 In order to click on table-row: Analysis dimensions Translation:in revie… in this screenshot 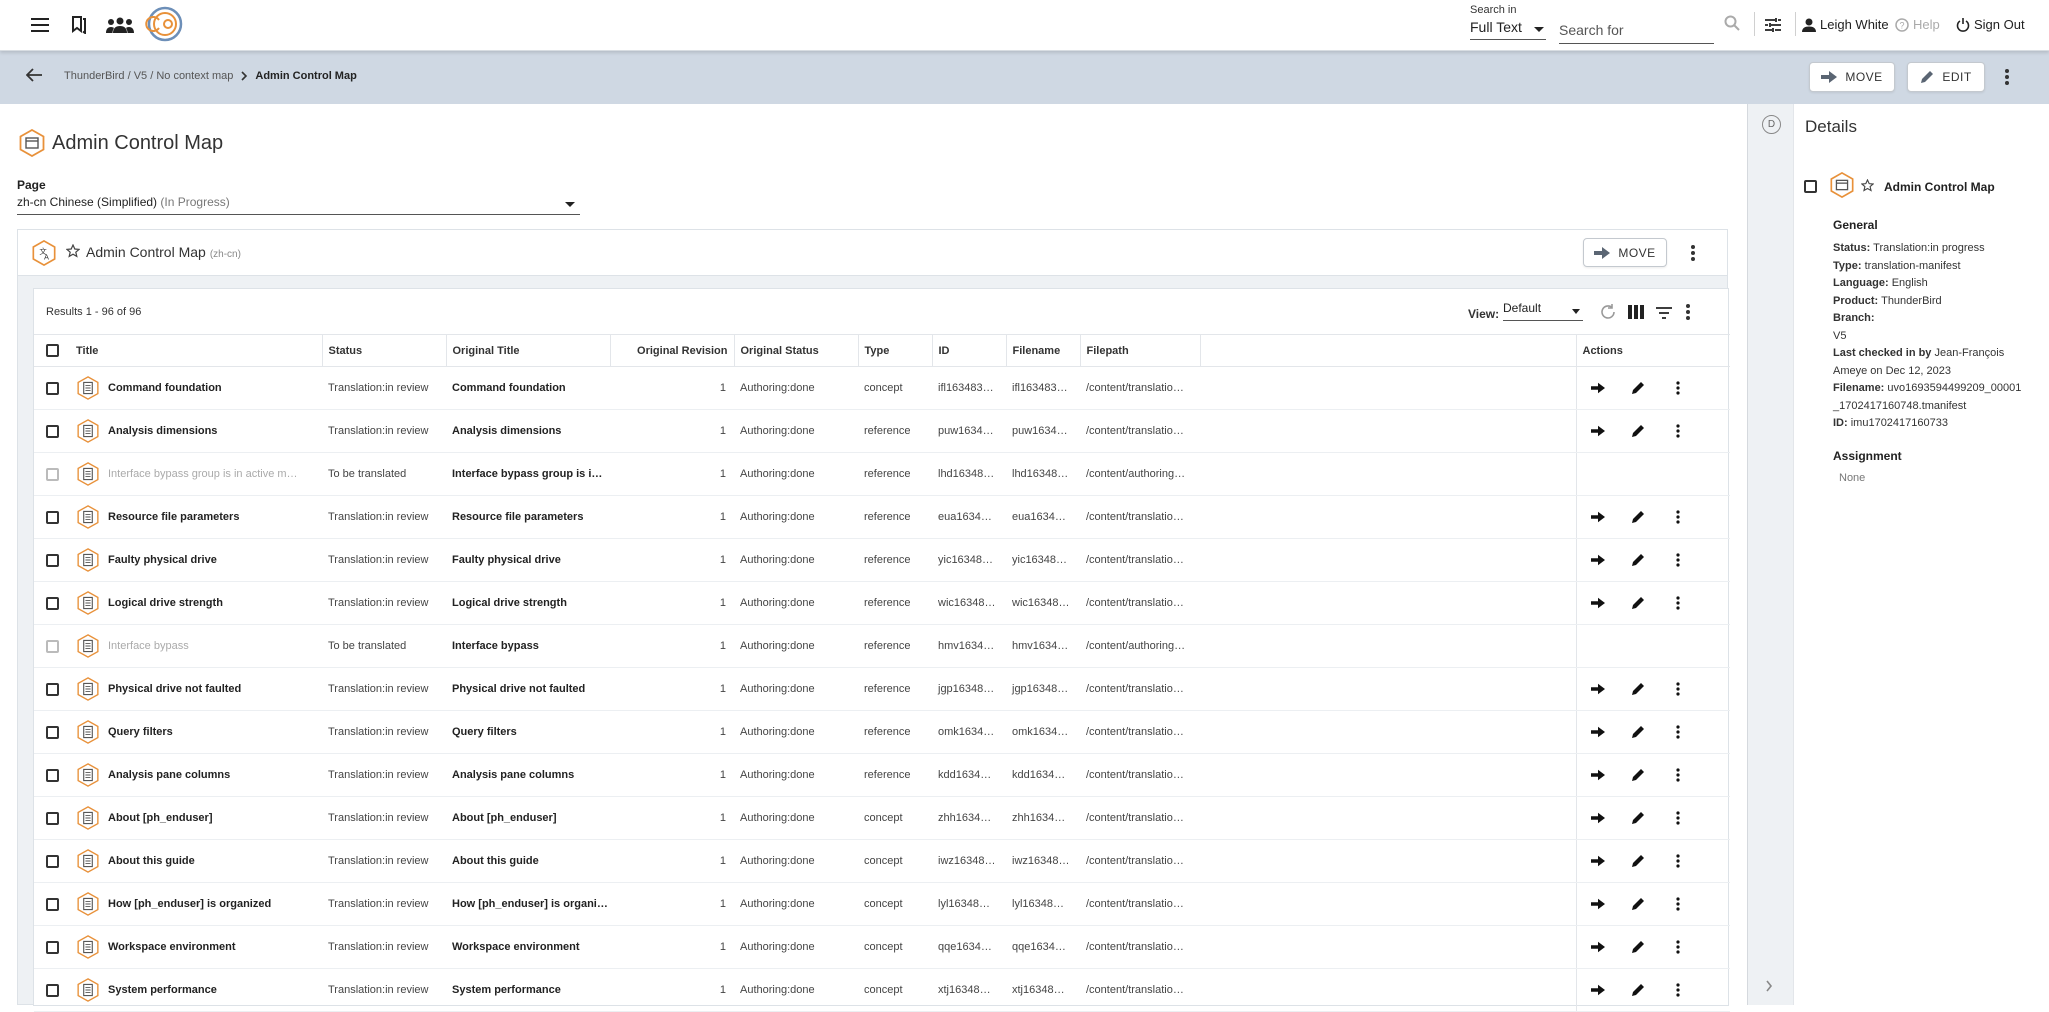, I will do `click(882, 431)`.